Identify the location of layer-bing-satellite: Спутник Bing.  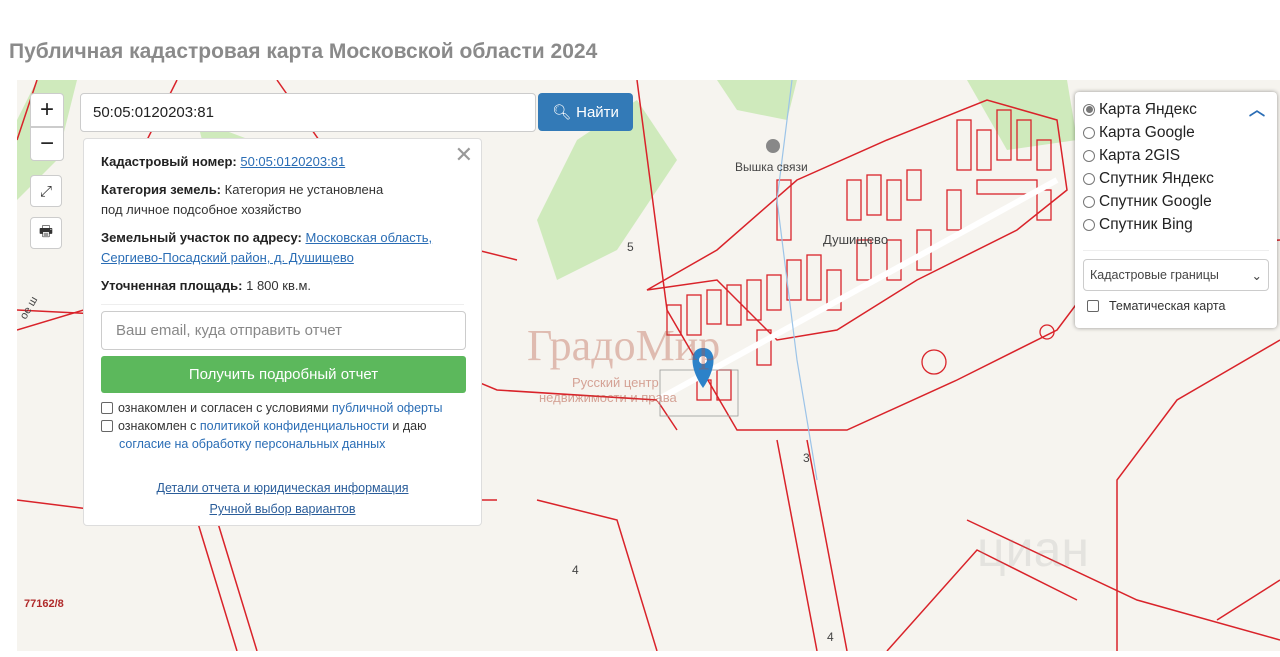
(1176, 224).